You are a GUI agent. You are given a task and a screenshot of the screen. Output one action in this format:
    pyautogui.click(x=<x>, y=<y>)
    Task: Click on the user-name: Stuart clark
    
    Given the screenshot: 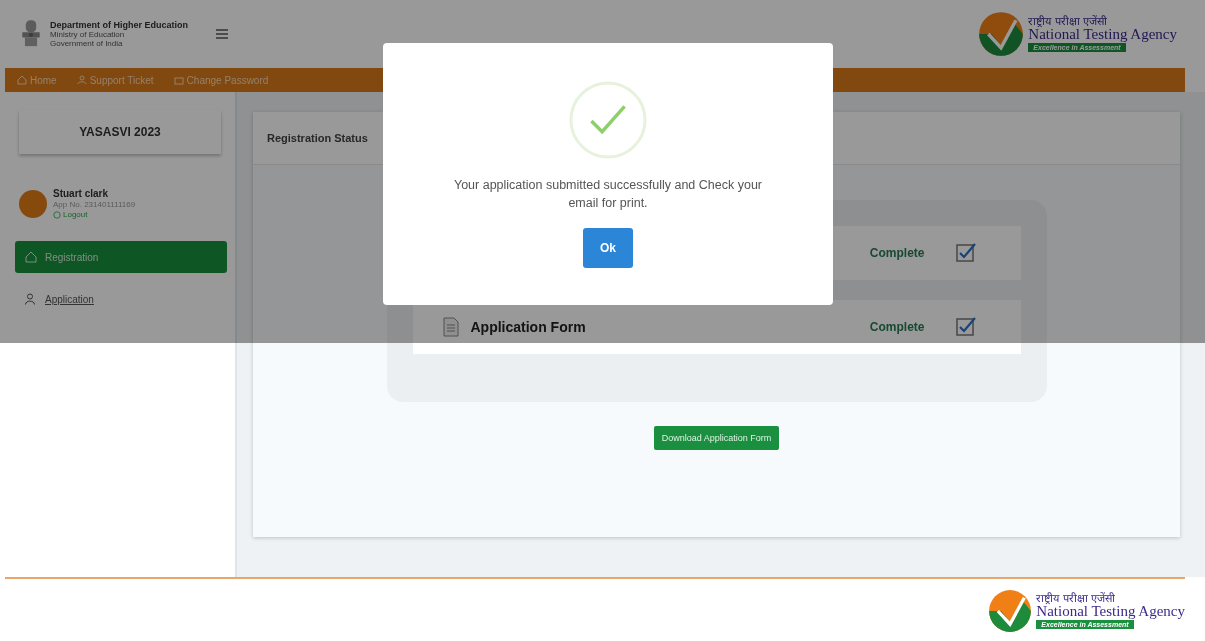 What is the action you would take?
    pyautogui.click(x=81, y=193)
    